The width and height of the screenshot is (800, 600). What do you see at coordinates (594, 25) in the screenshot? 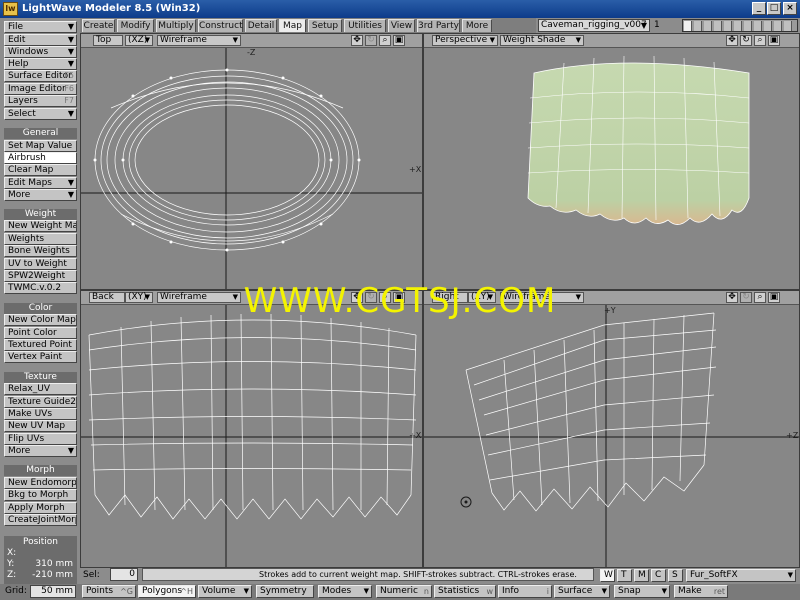
I see `scene-dropdown: Caveman_rigging_v007 ▼` at bounding box center [594, 25].